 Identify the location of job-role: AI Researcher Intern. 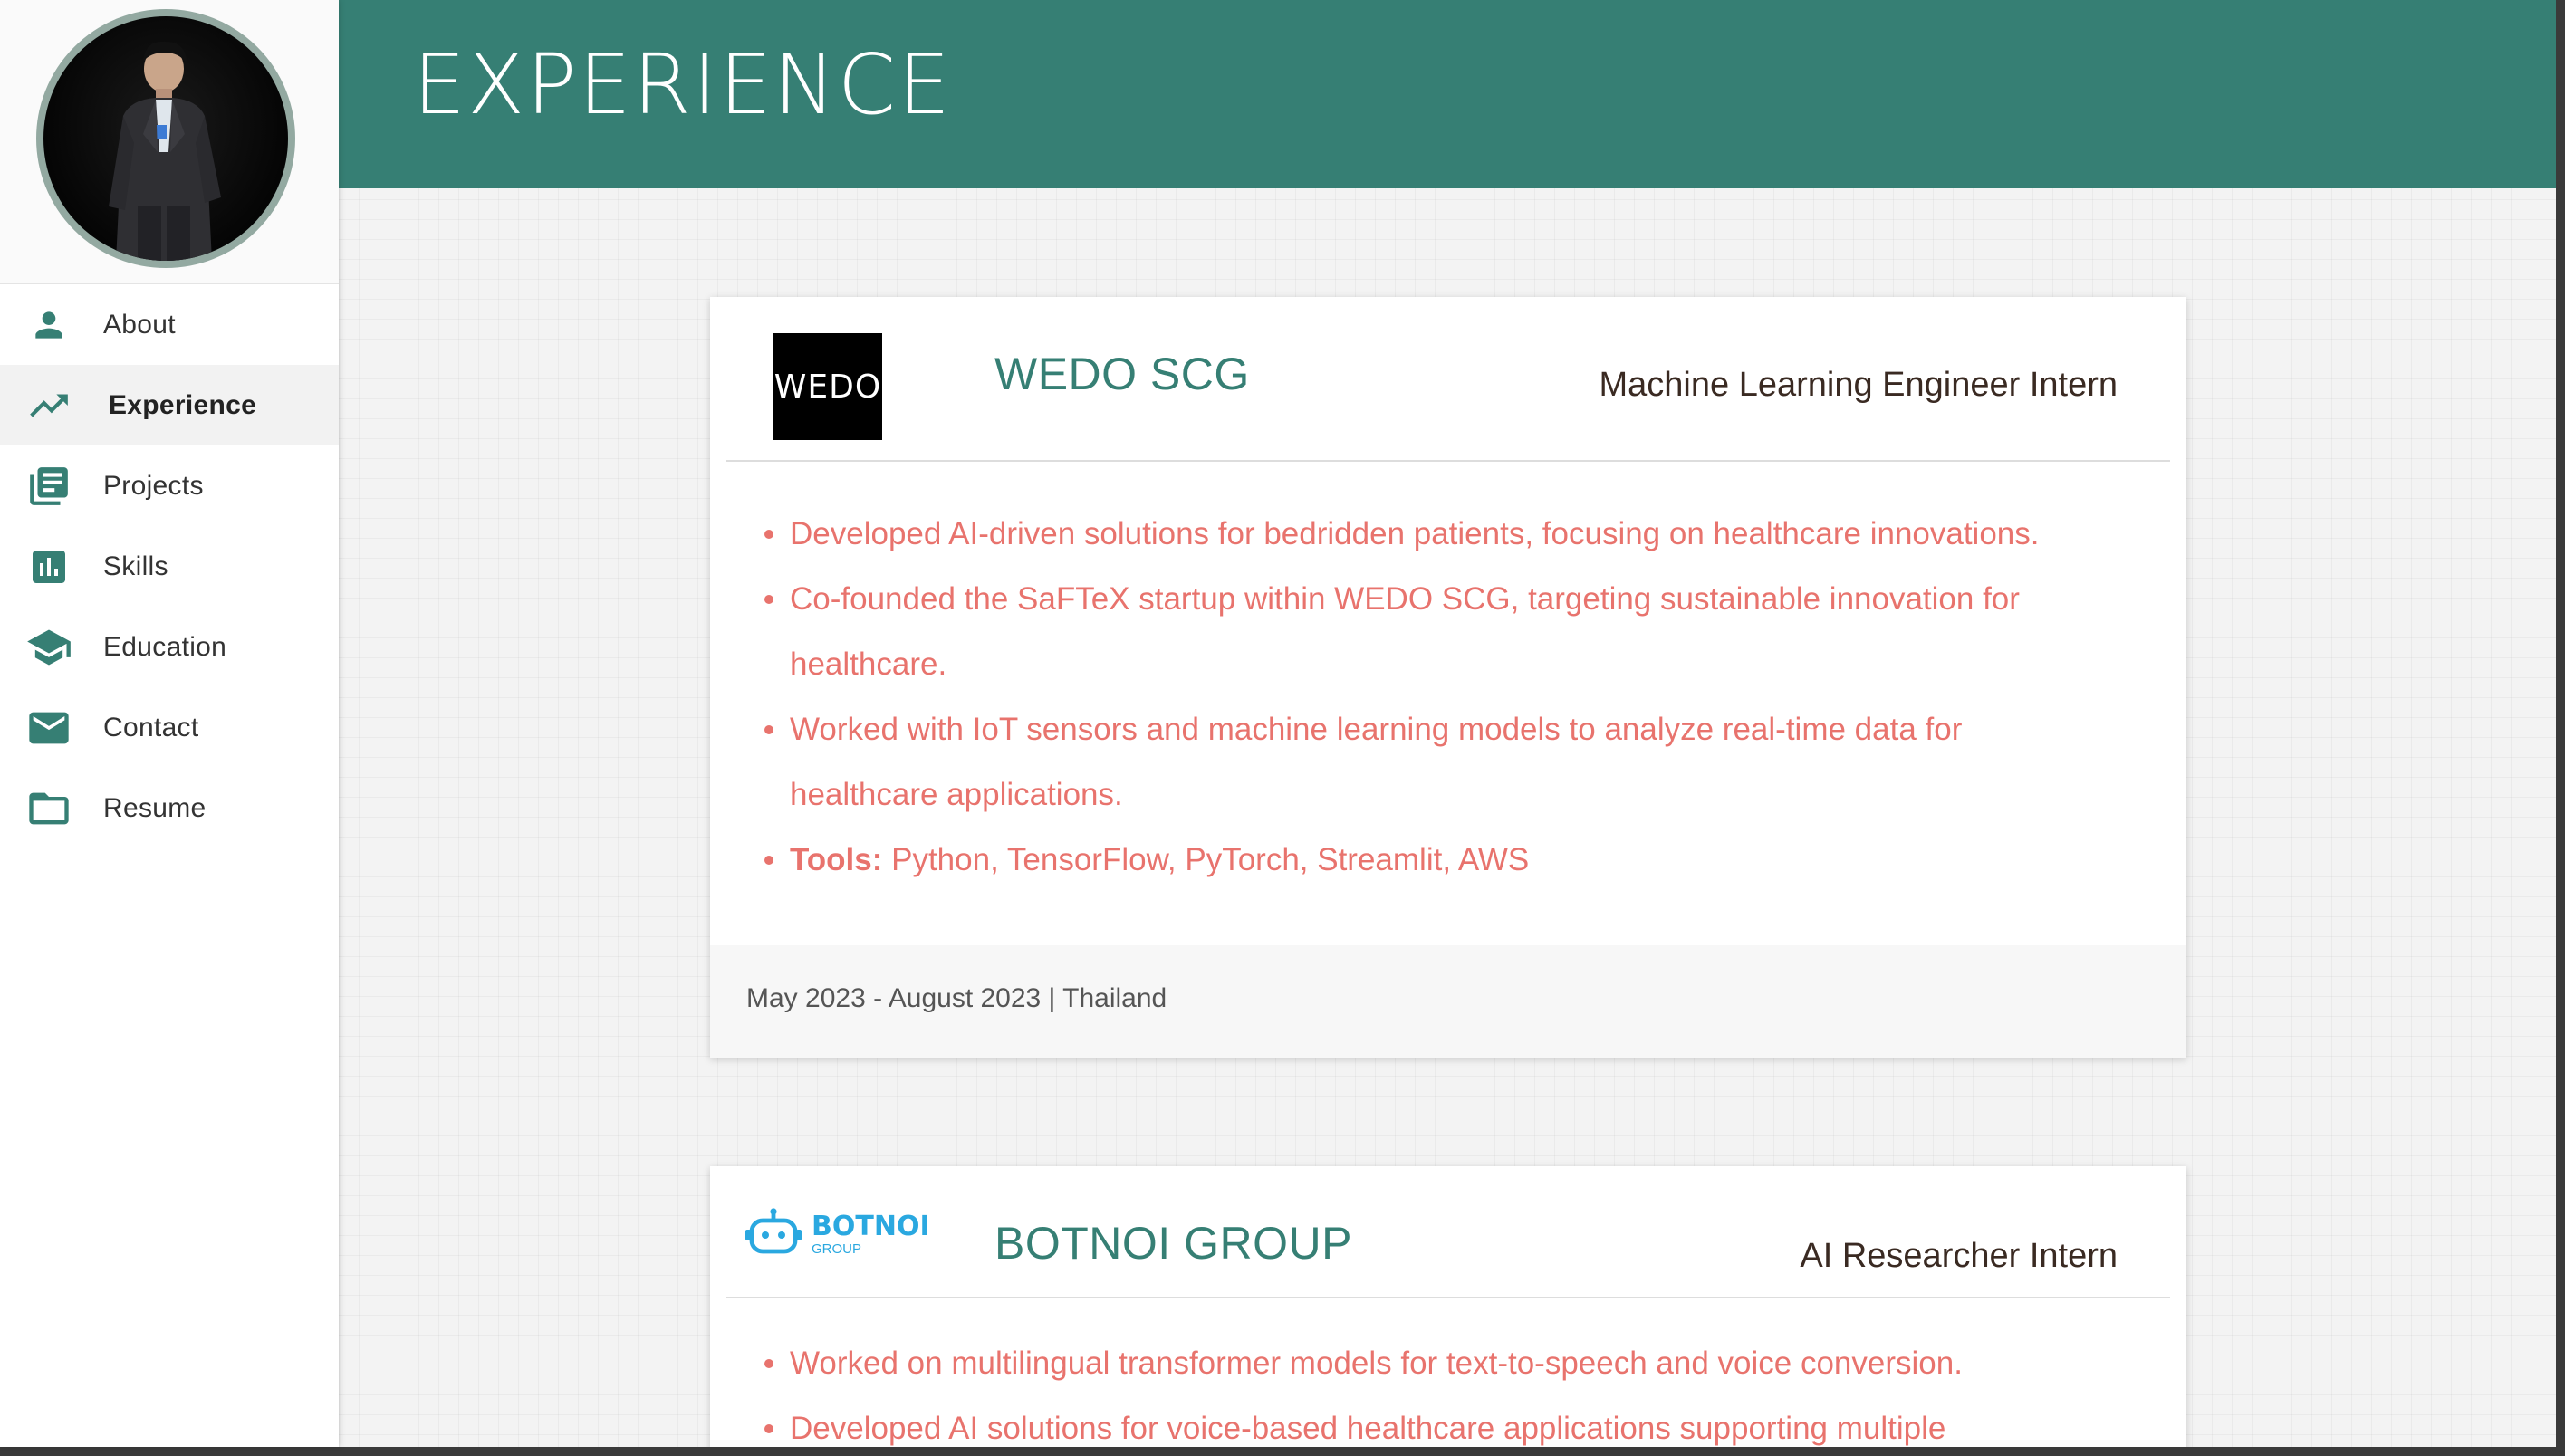
(1959, 1256).